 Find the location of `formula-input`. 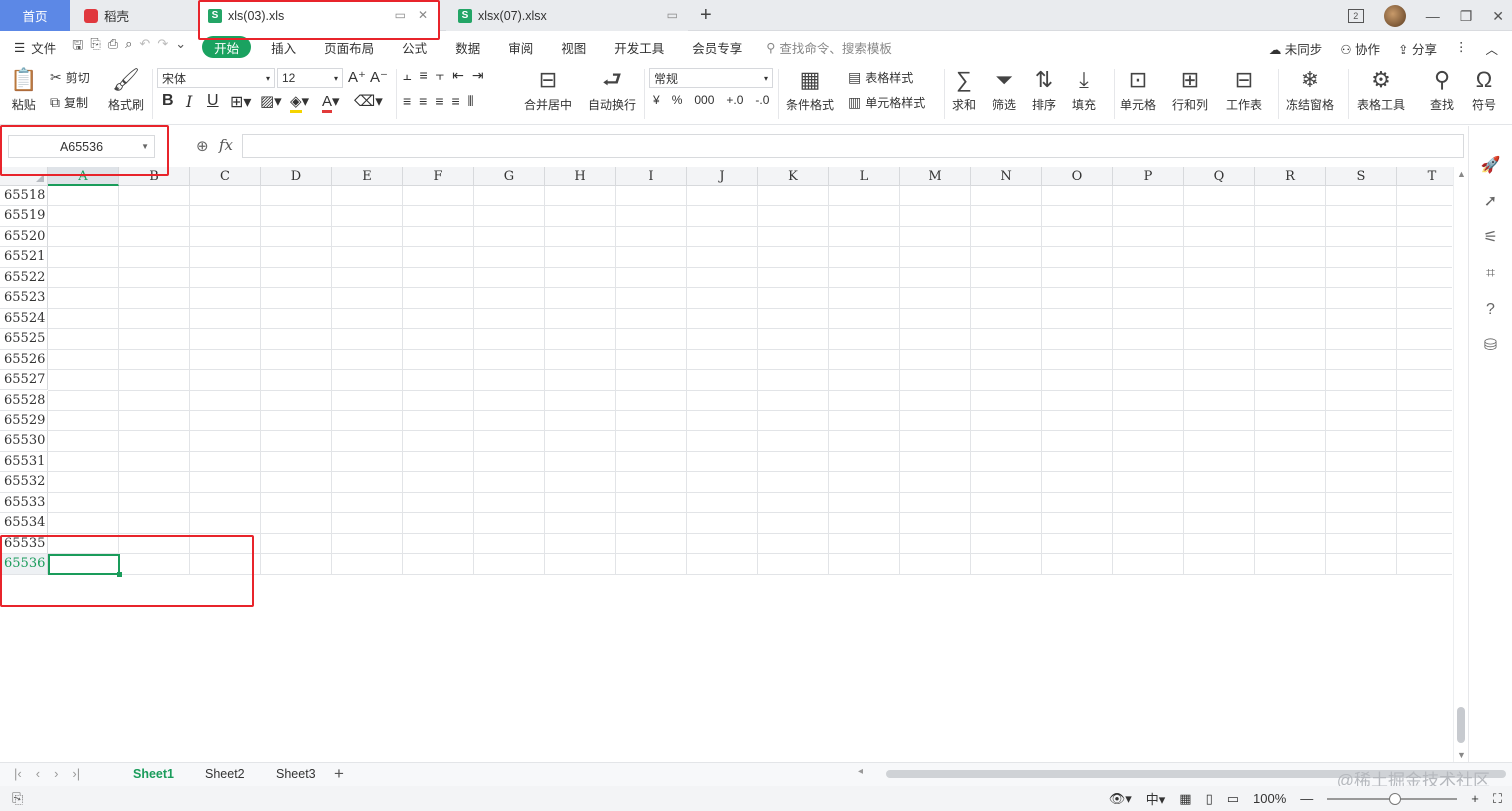

formula-input is located at coordinates (853, 146).